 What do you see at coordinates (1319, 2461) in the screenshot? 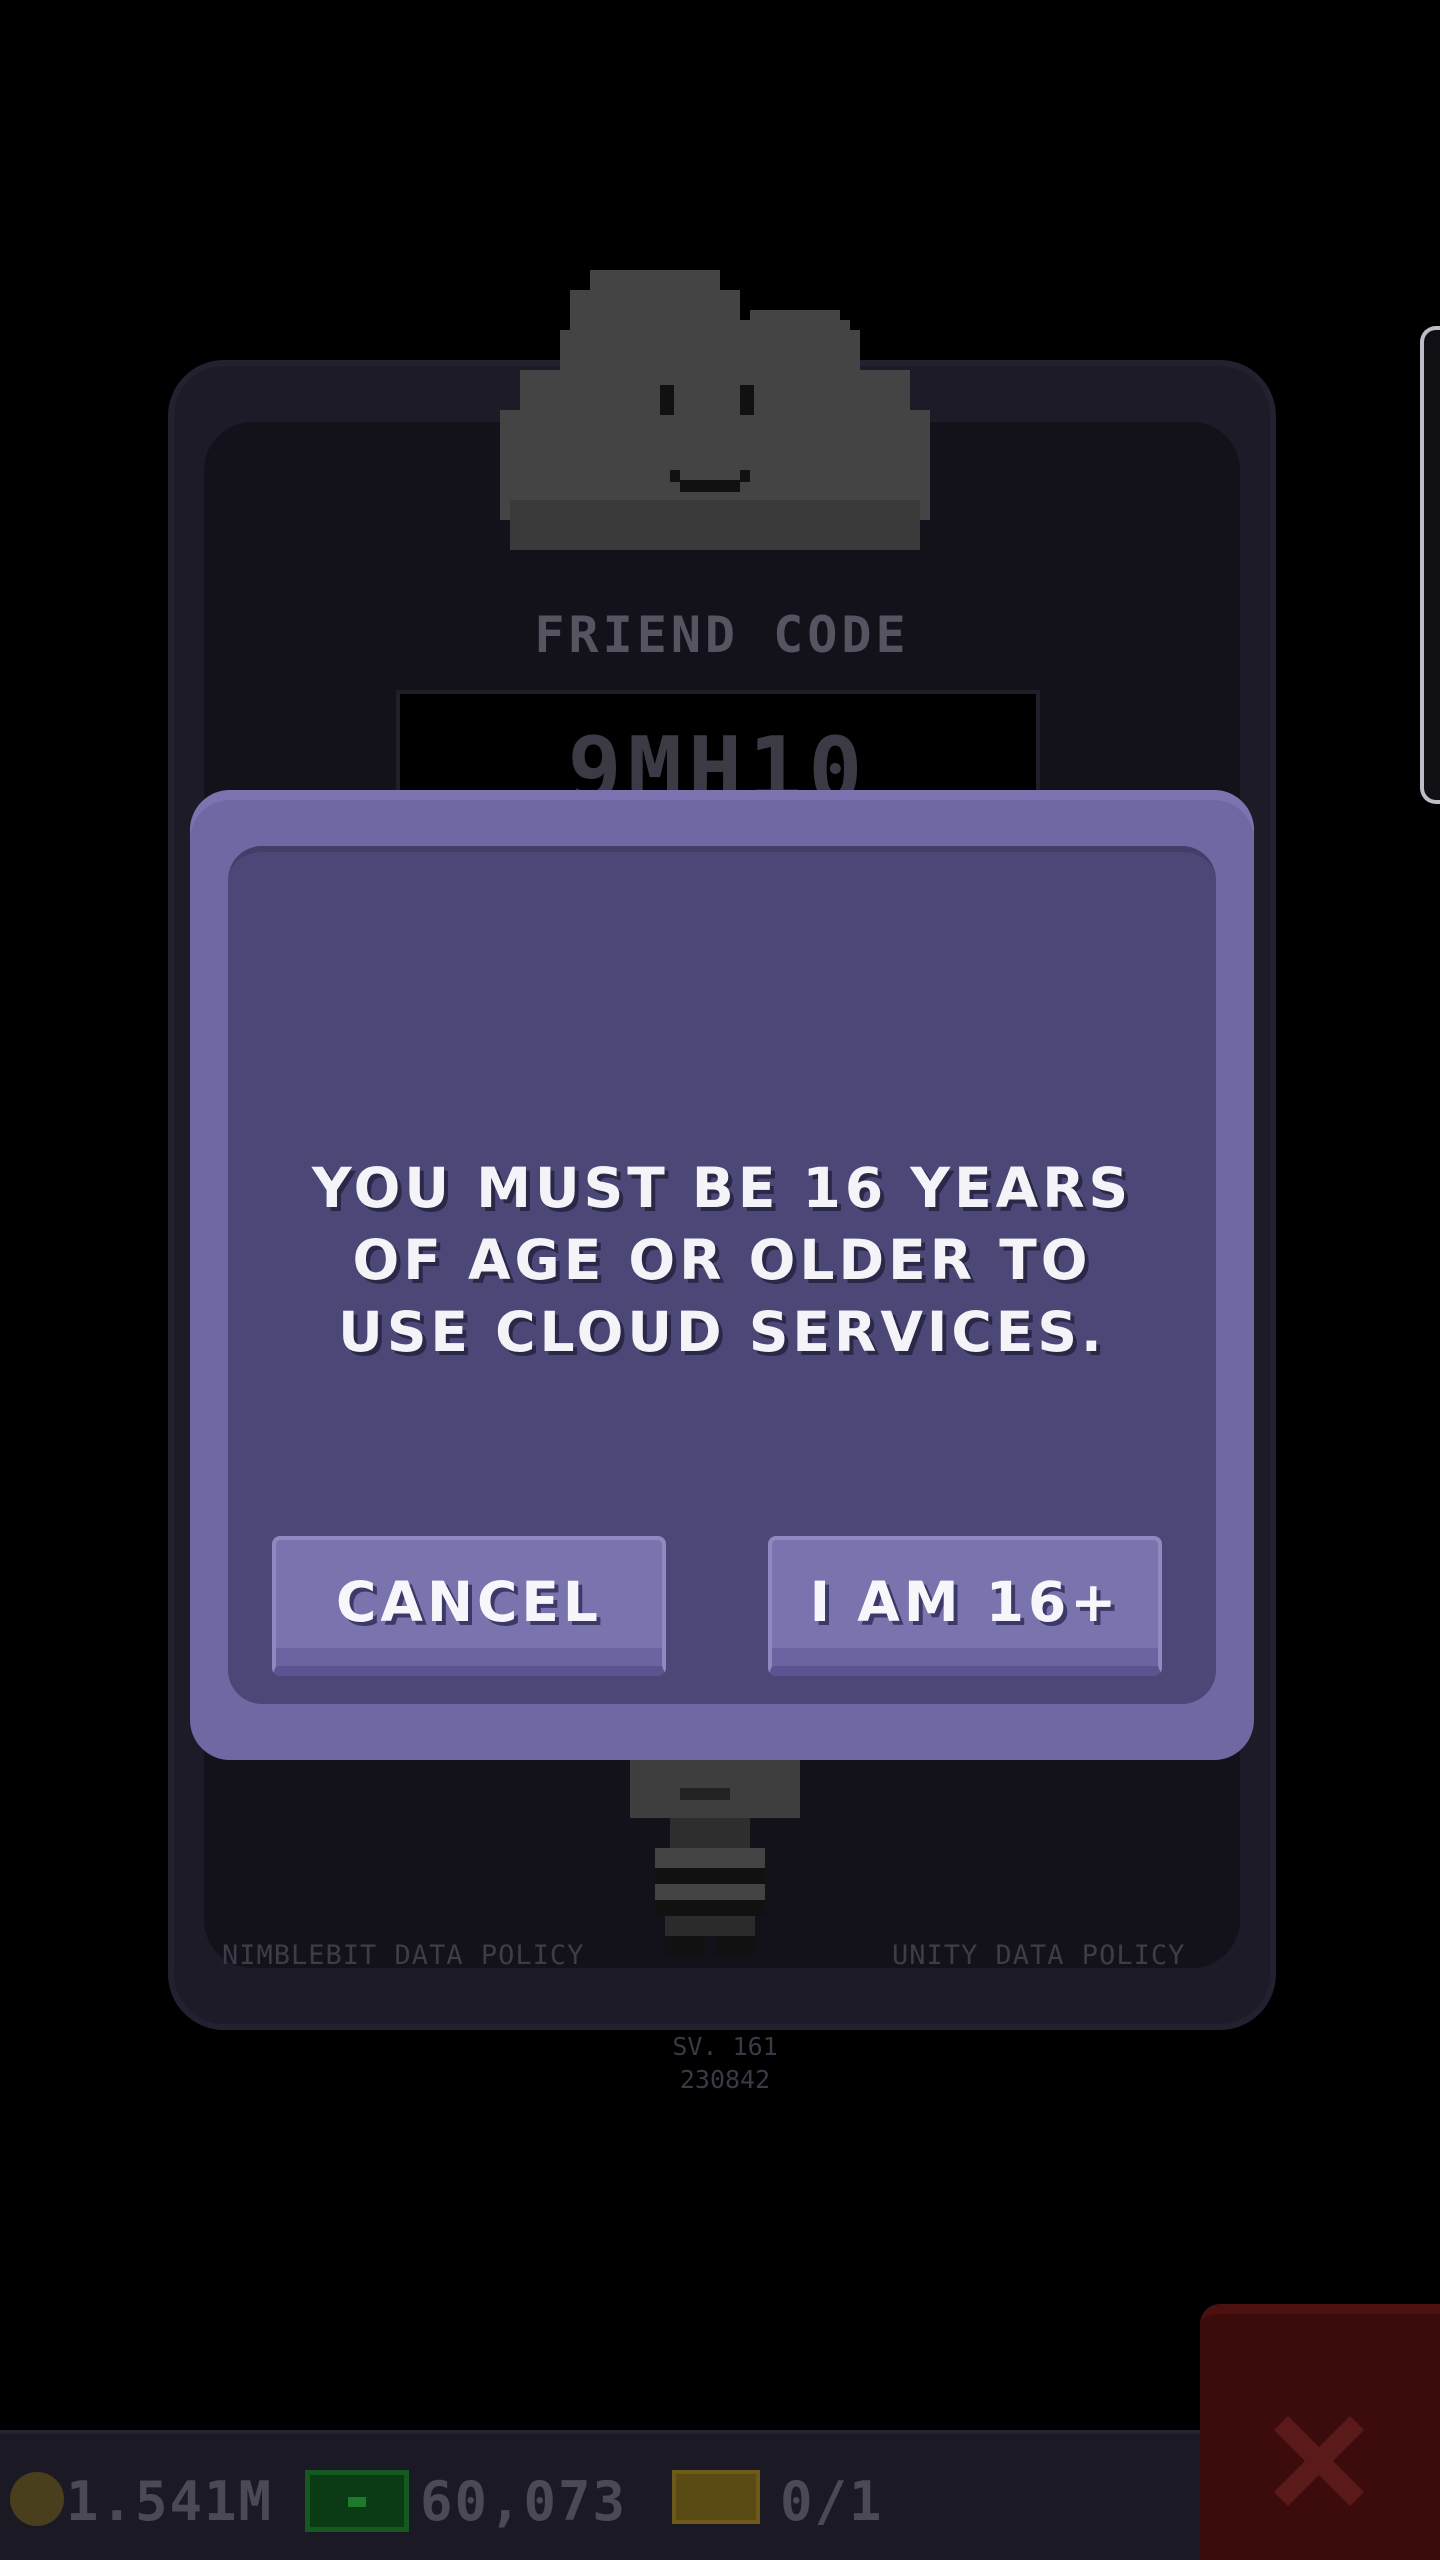
I see `close-icon` at bounding box center [1319, 2461].